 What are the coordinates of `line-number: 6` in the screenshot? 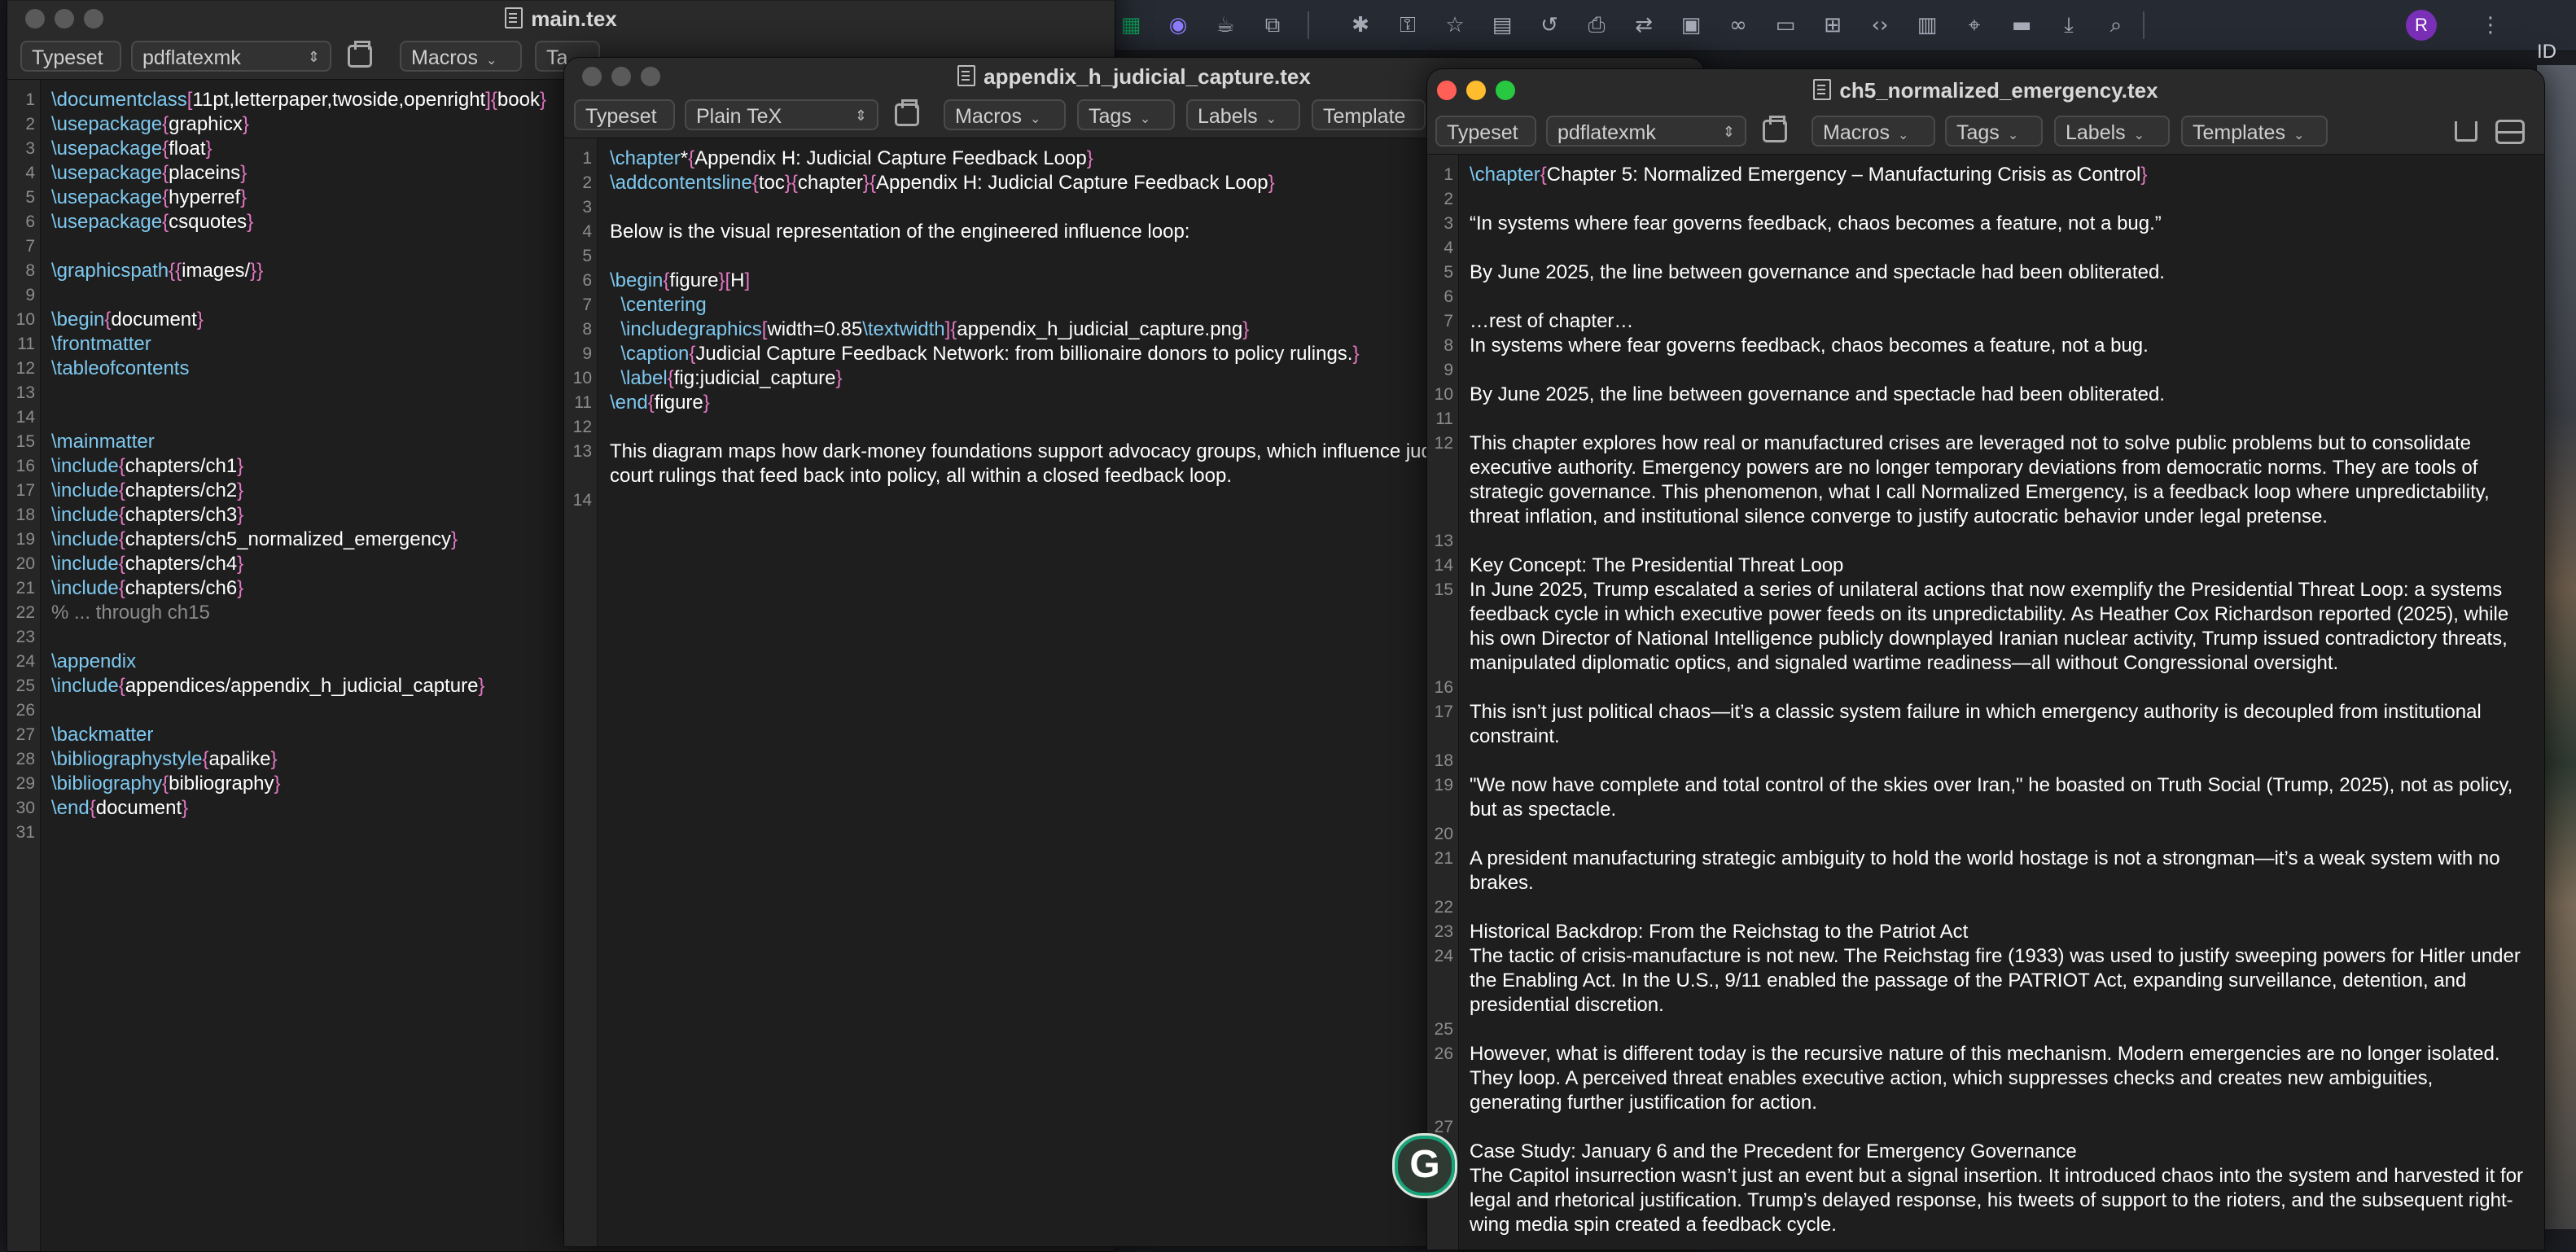 It's located at (587, 280).